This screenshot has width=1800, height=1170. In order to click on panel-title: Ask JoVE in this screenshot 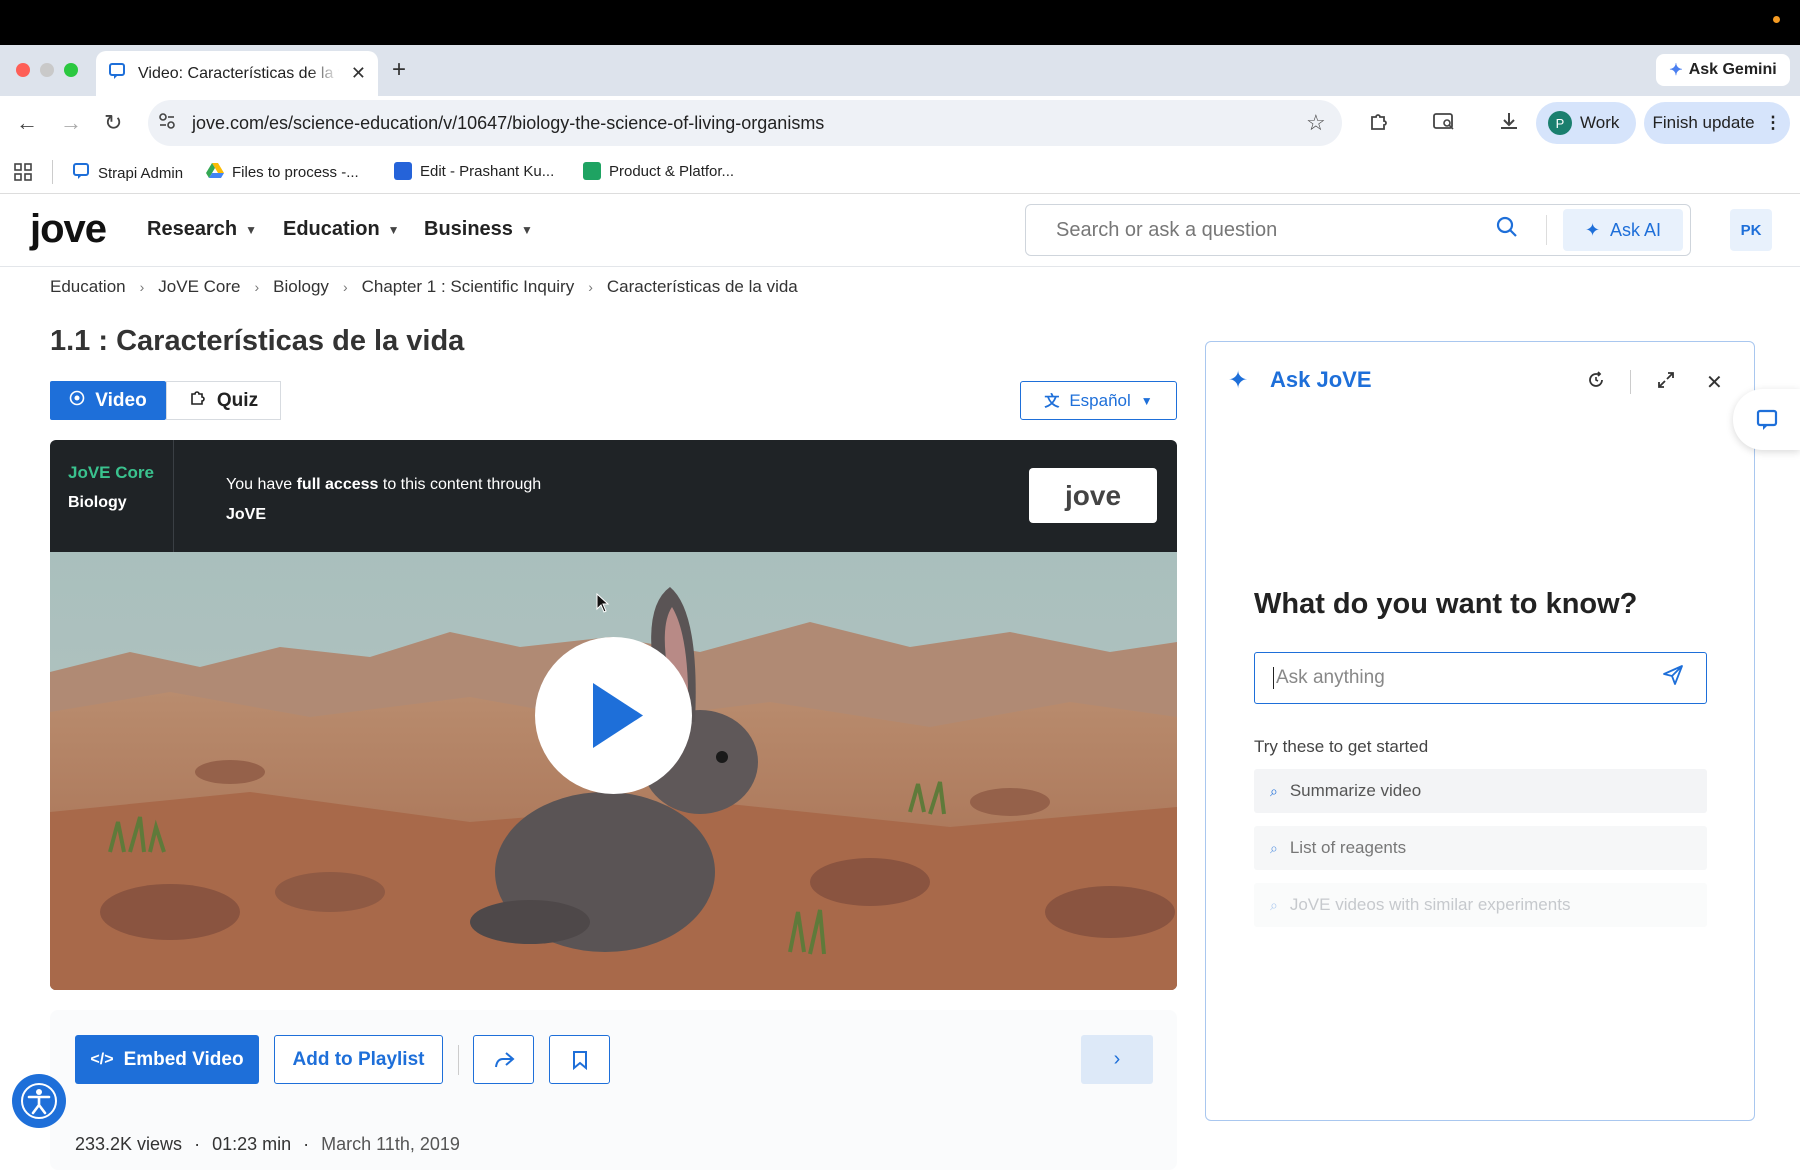, I will do `click(1321, 379)`.